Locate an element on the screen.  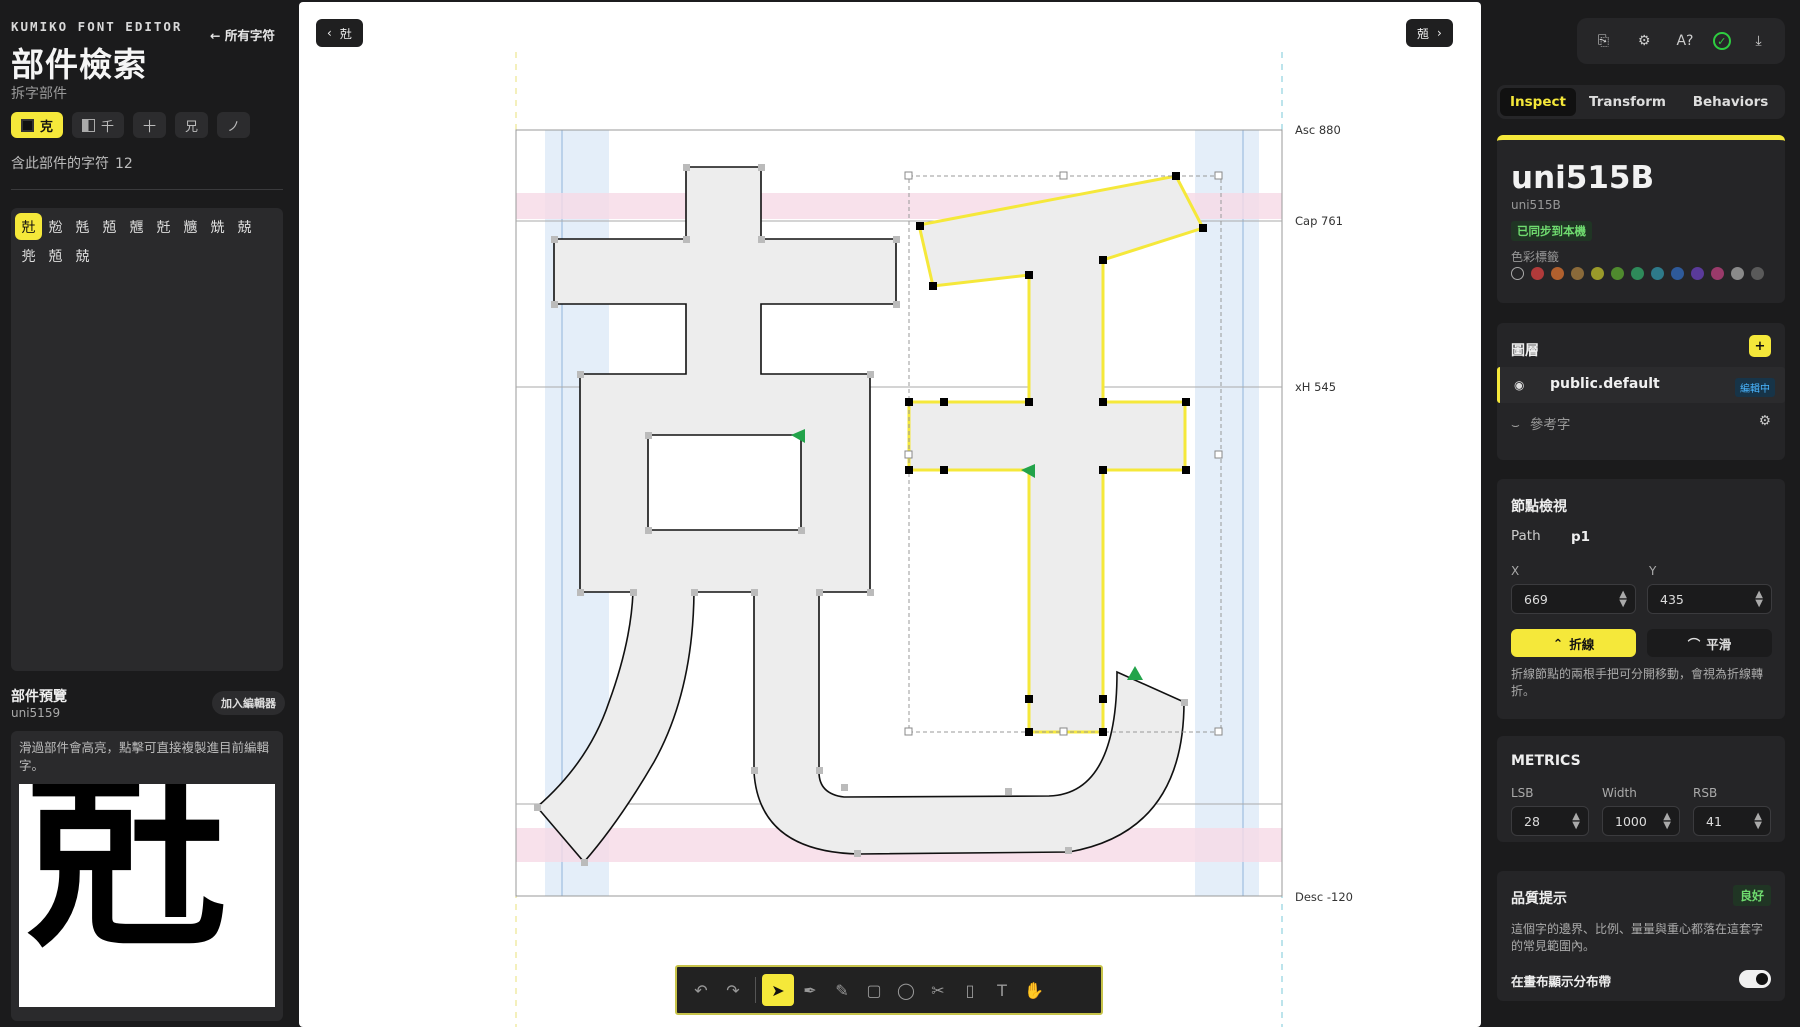
preview-hint: 滑過部件會高亮，點擊可直接複製進目前編輯字。 is located at coordinates (144, 756).